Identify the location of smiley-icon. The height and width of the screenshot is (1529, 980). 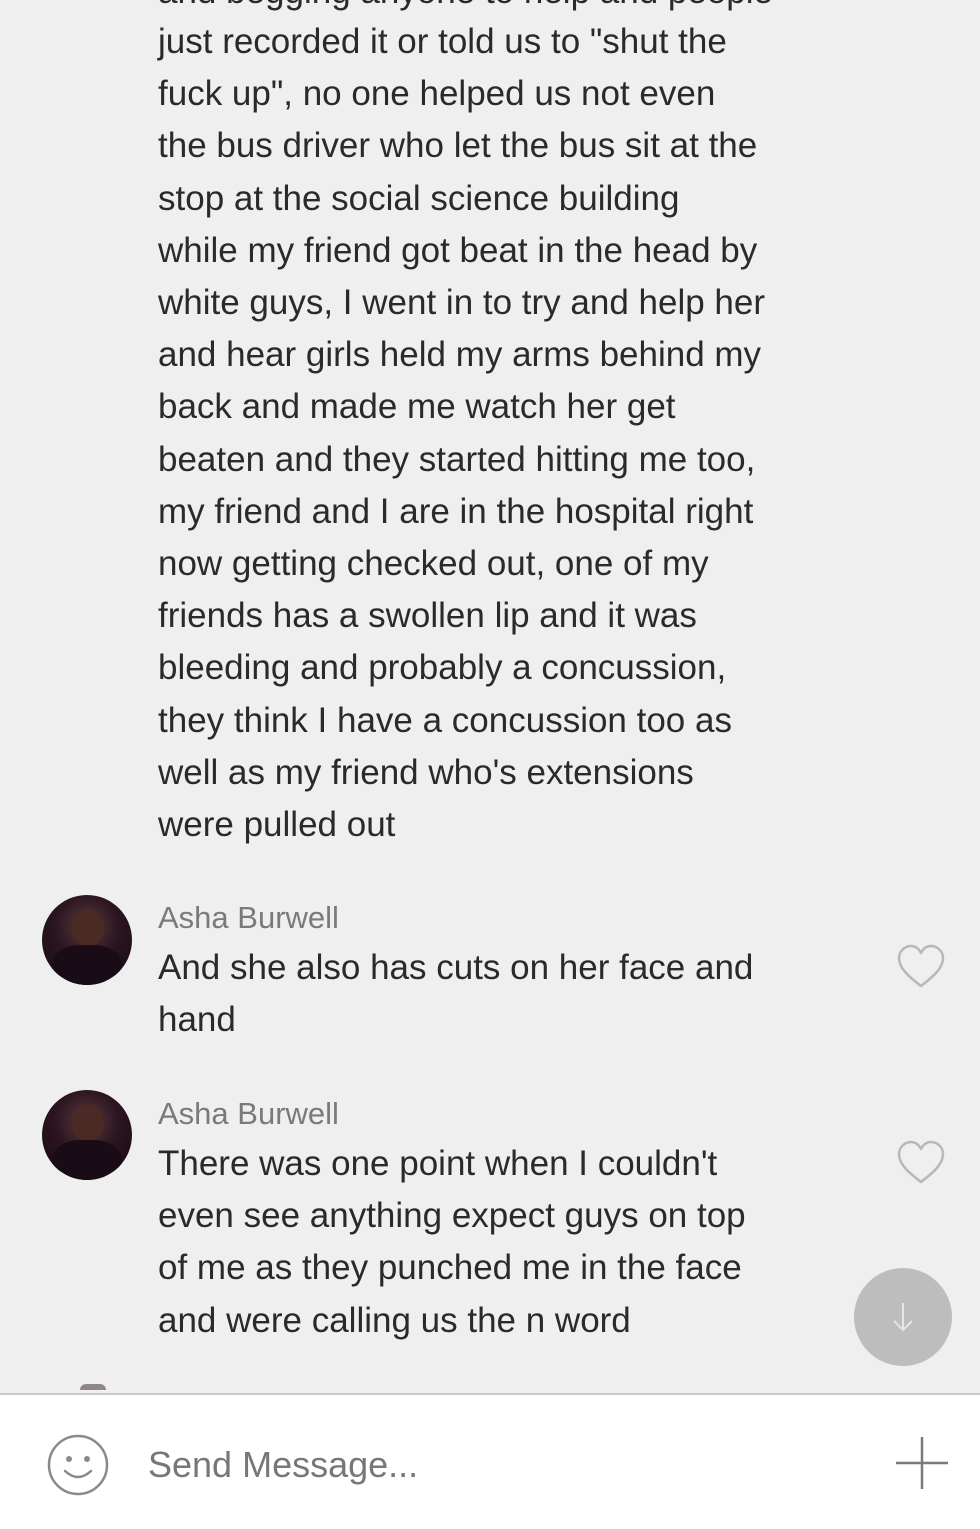
(78, 1465).